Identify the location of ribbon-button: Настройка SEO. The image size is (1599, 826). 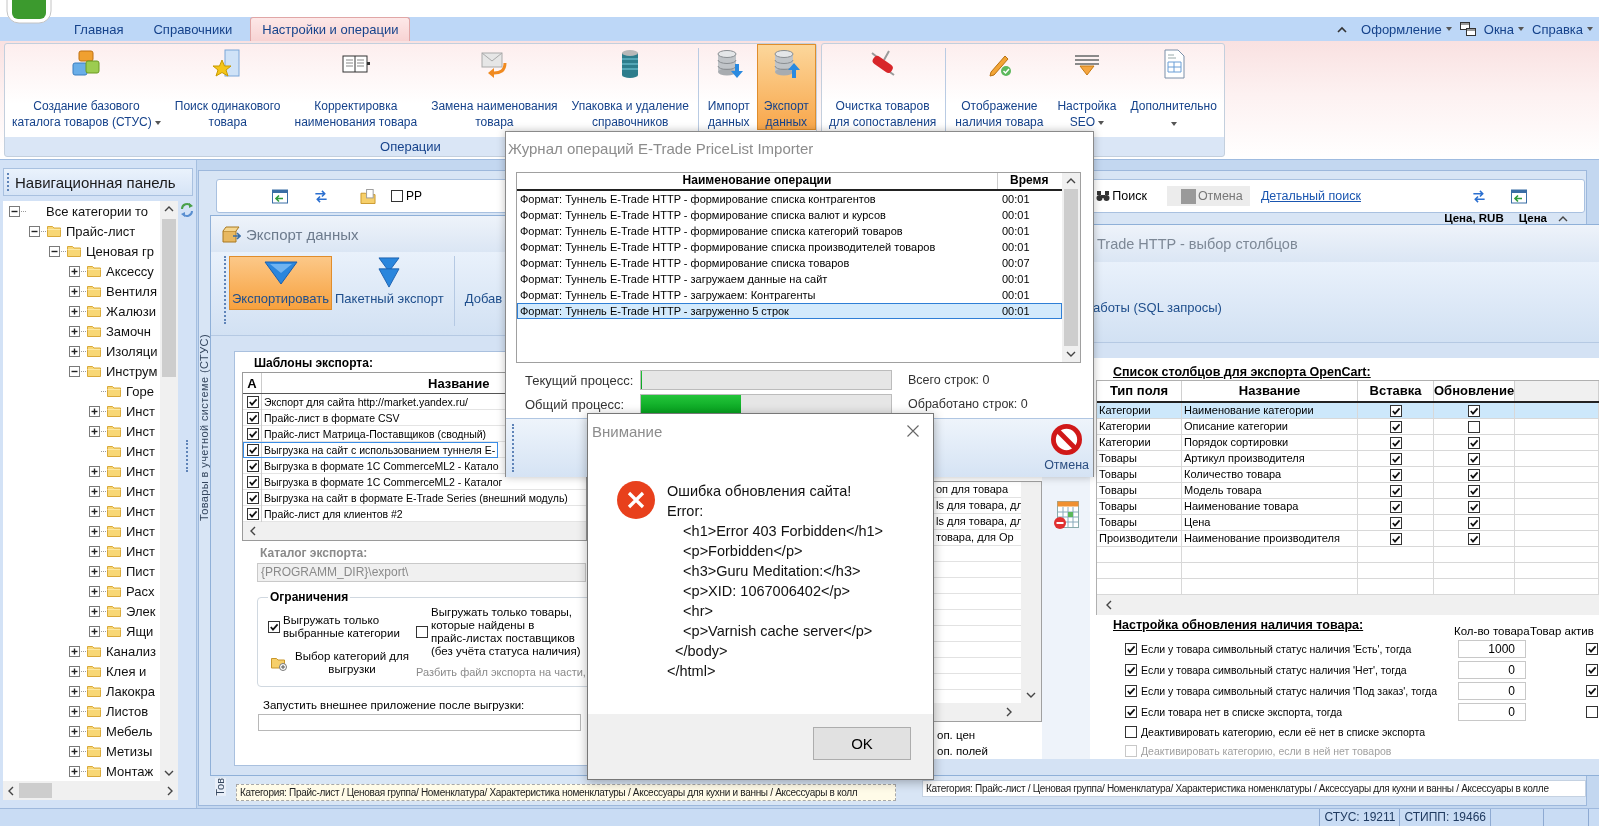
(1087, 87).